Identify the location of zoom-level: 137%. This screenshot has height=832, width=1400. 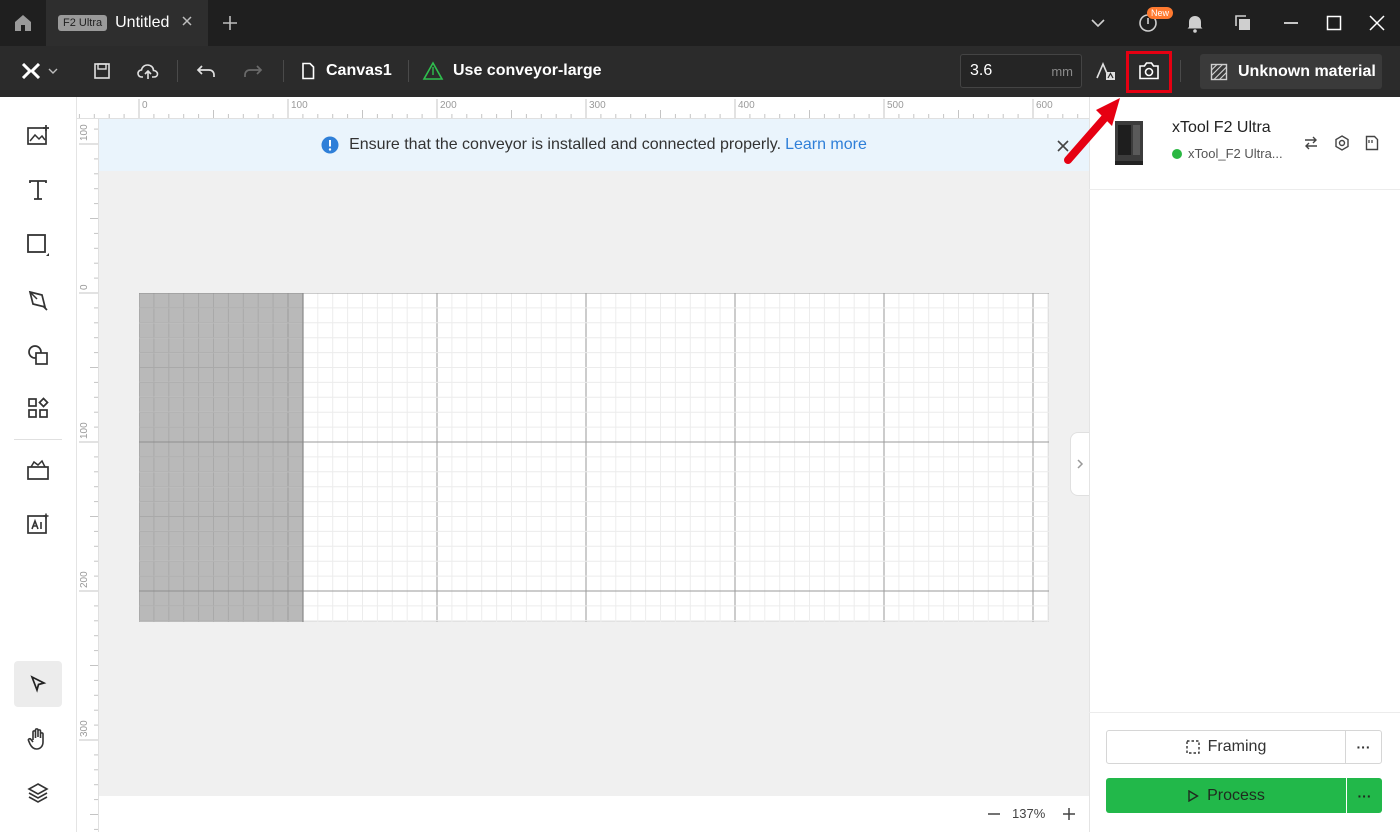
(1028, 813).